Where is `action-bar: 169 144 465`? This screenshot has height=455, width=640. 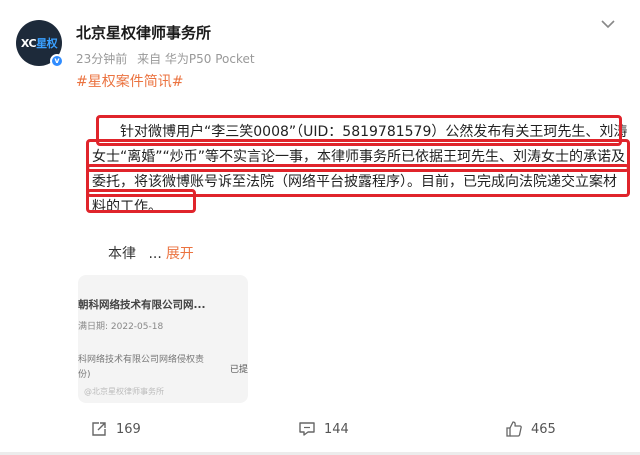
action-bar: 169 144 465 is located at coordinates (320, 432).